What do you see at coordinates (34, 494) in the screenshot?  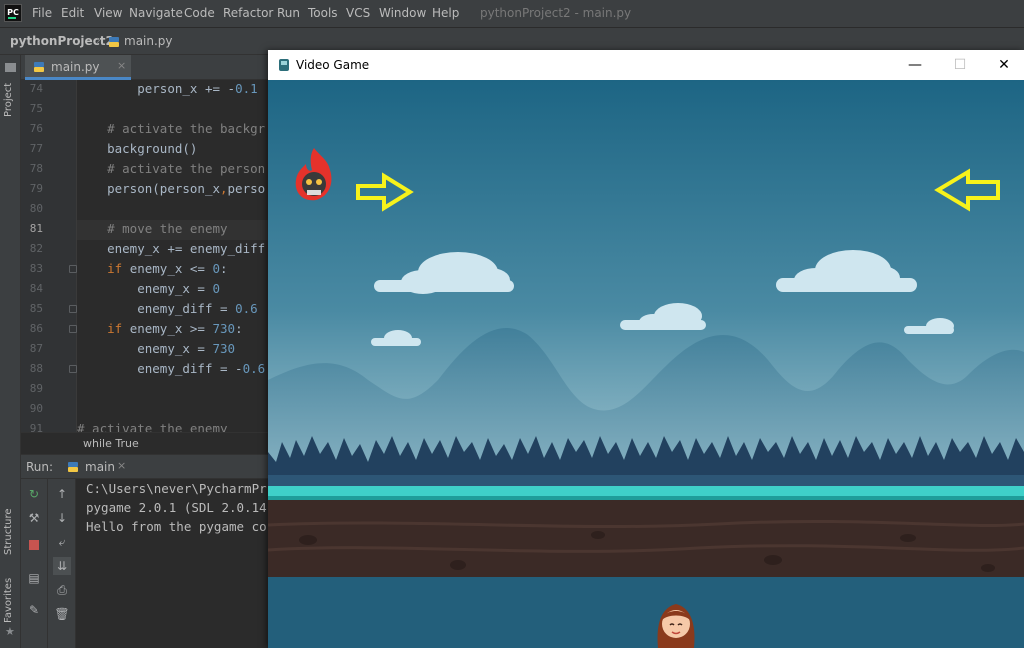 I see `rerun-icon: ↻` at bounding box center [34, 494].